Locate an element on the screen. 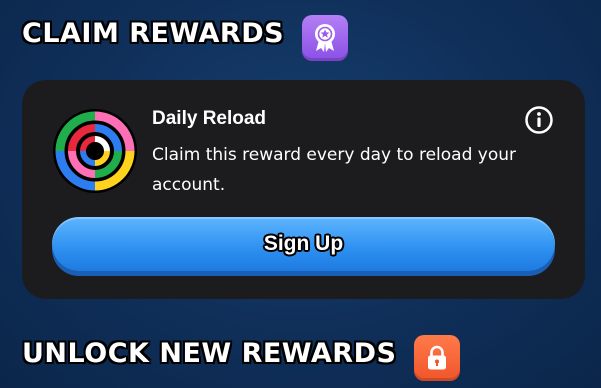  lock-icon is located at coordinates (437, 357).